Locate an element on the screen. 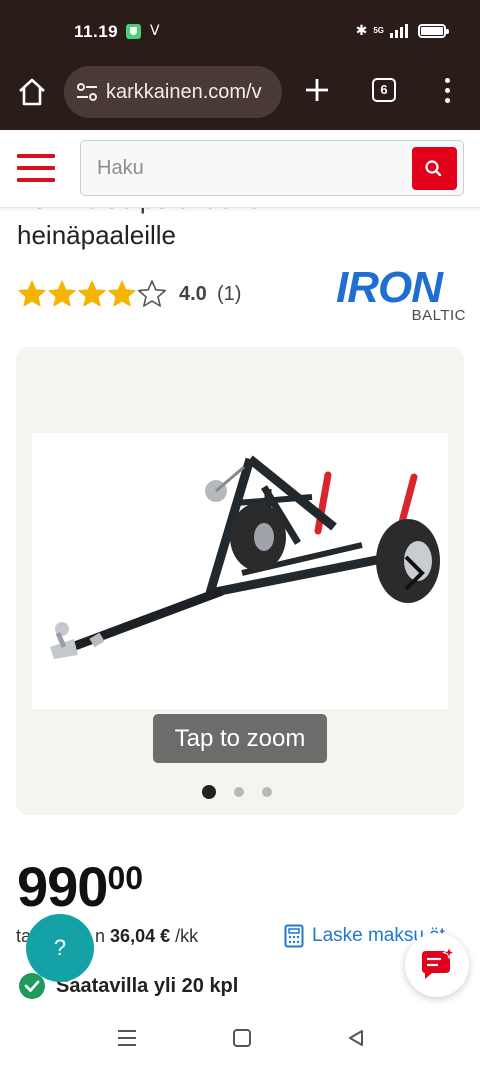 This screenshot has height=1067, width=480. vpn-icon: ᐯ is located at coordinates (155, 30).